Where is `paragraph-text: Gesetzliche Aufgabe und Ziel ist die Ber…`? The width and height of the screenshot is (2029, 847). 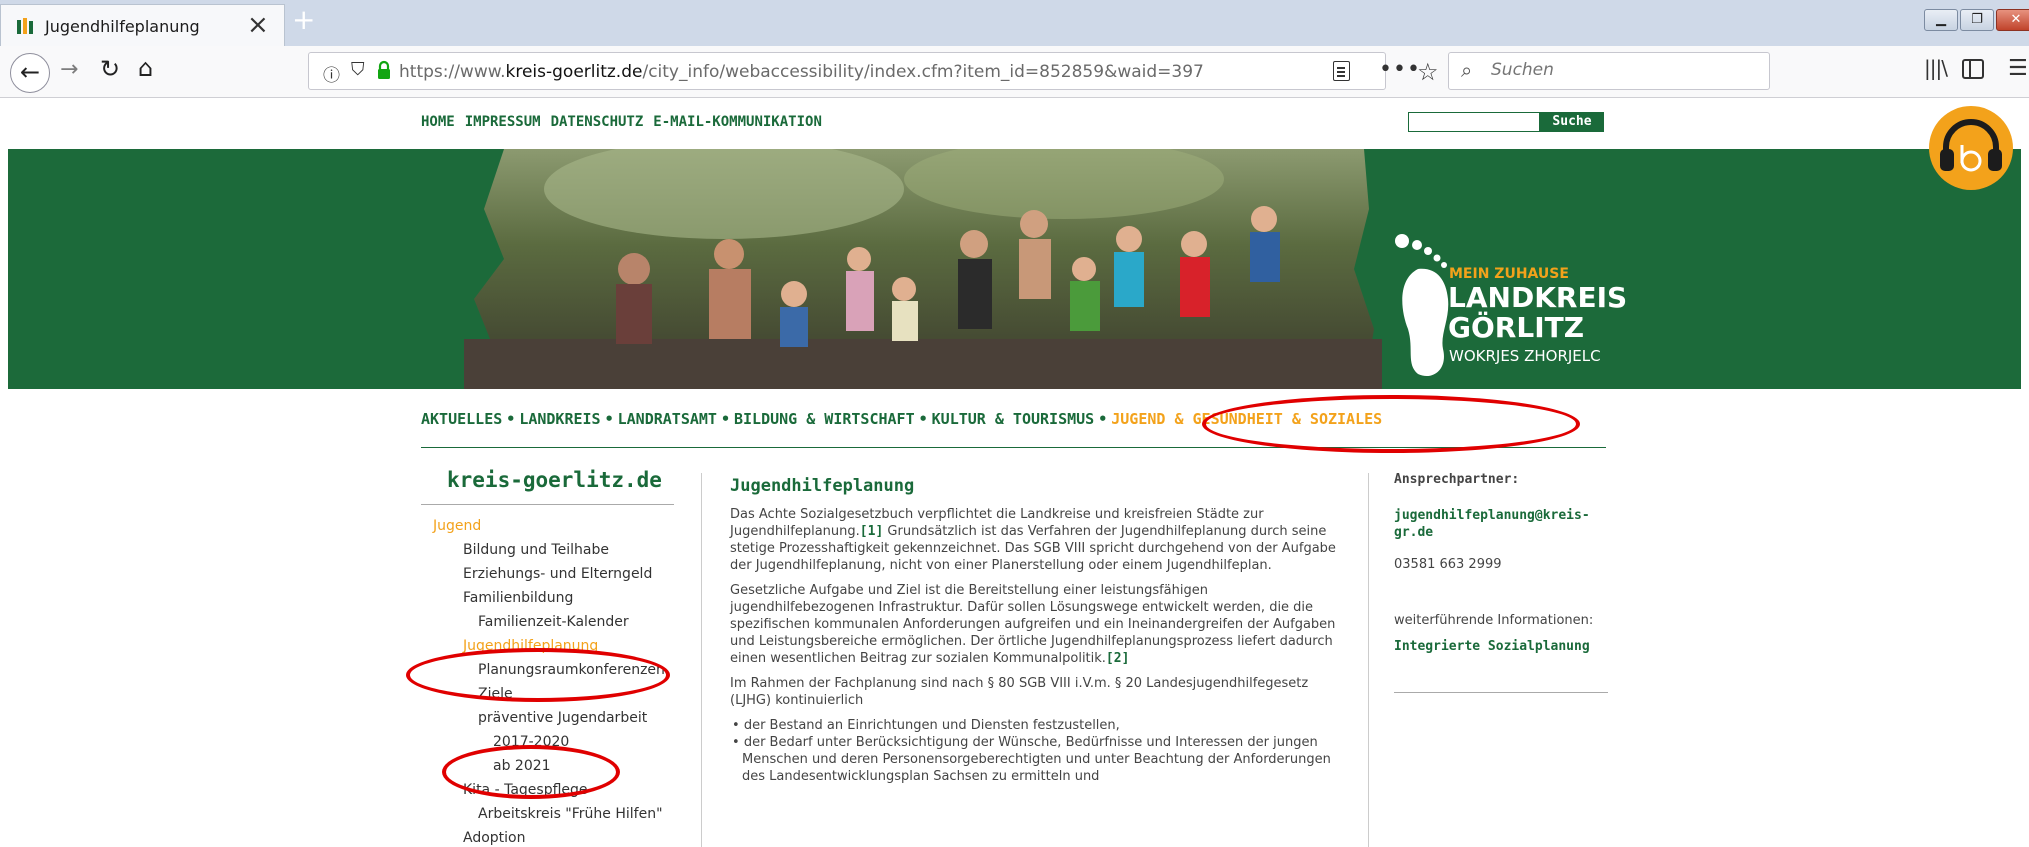 paragraph-text: Gesetzliche Aufgabe und Ziel ist die Ber… is located at coordinates (1033, 624).